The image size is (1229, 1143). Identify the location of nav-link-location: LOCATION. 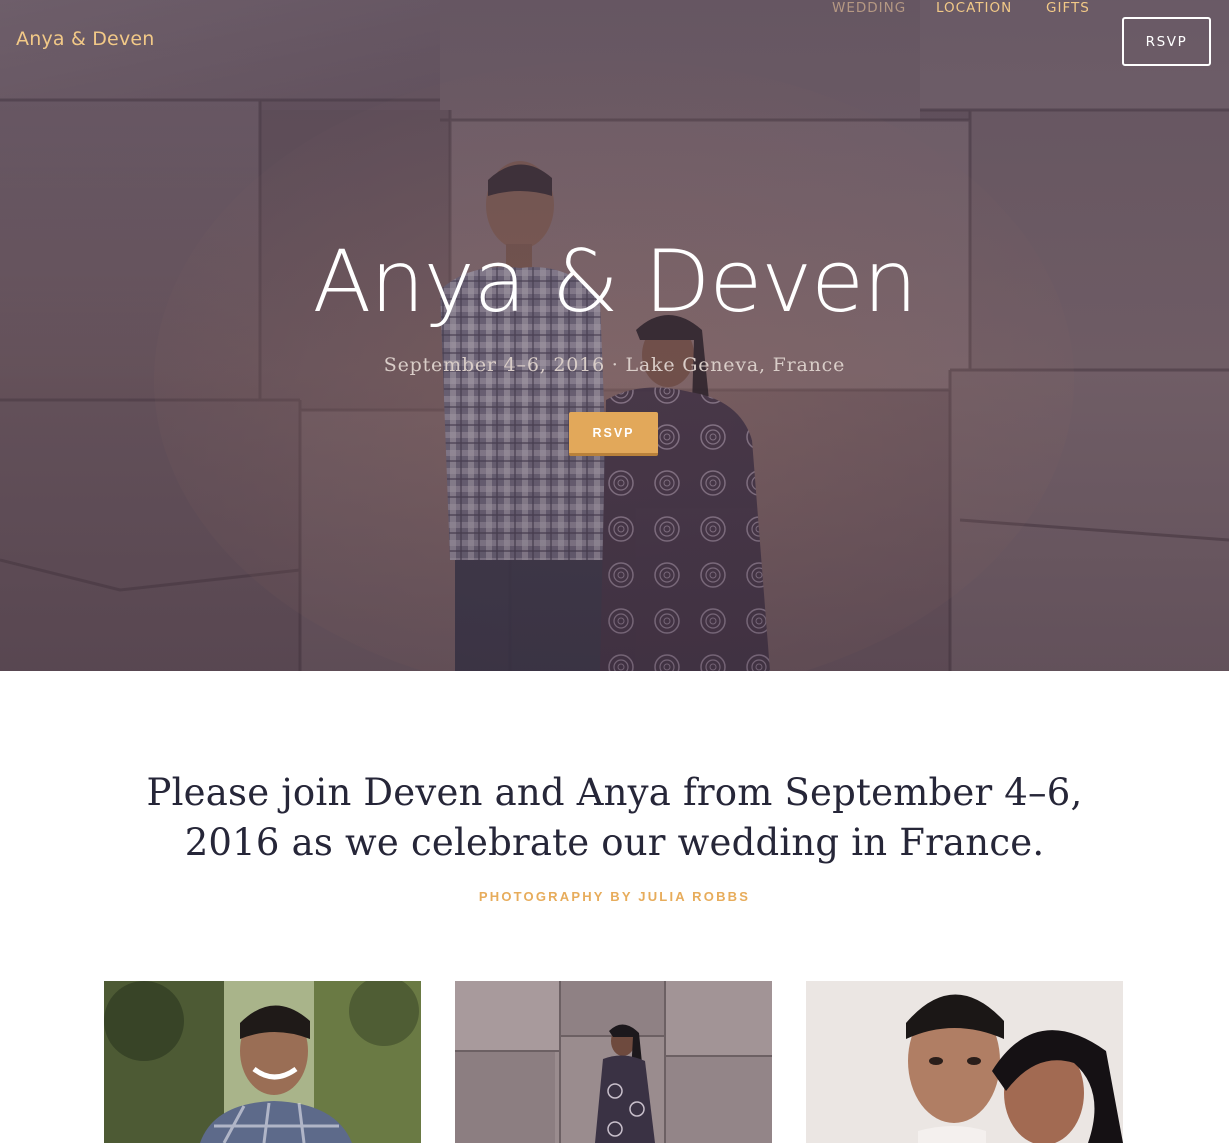
(974, 8).